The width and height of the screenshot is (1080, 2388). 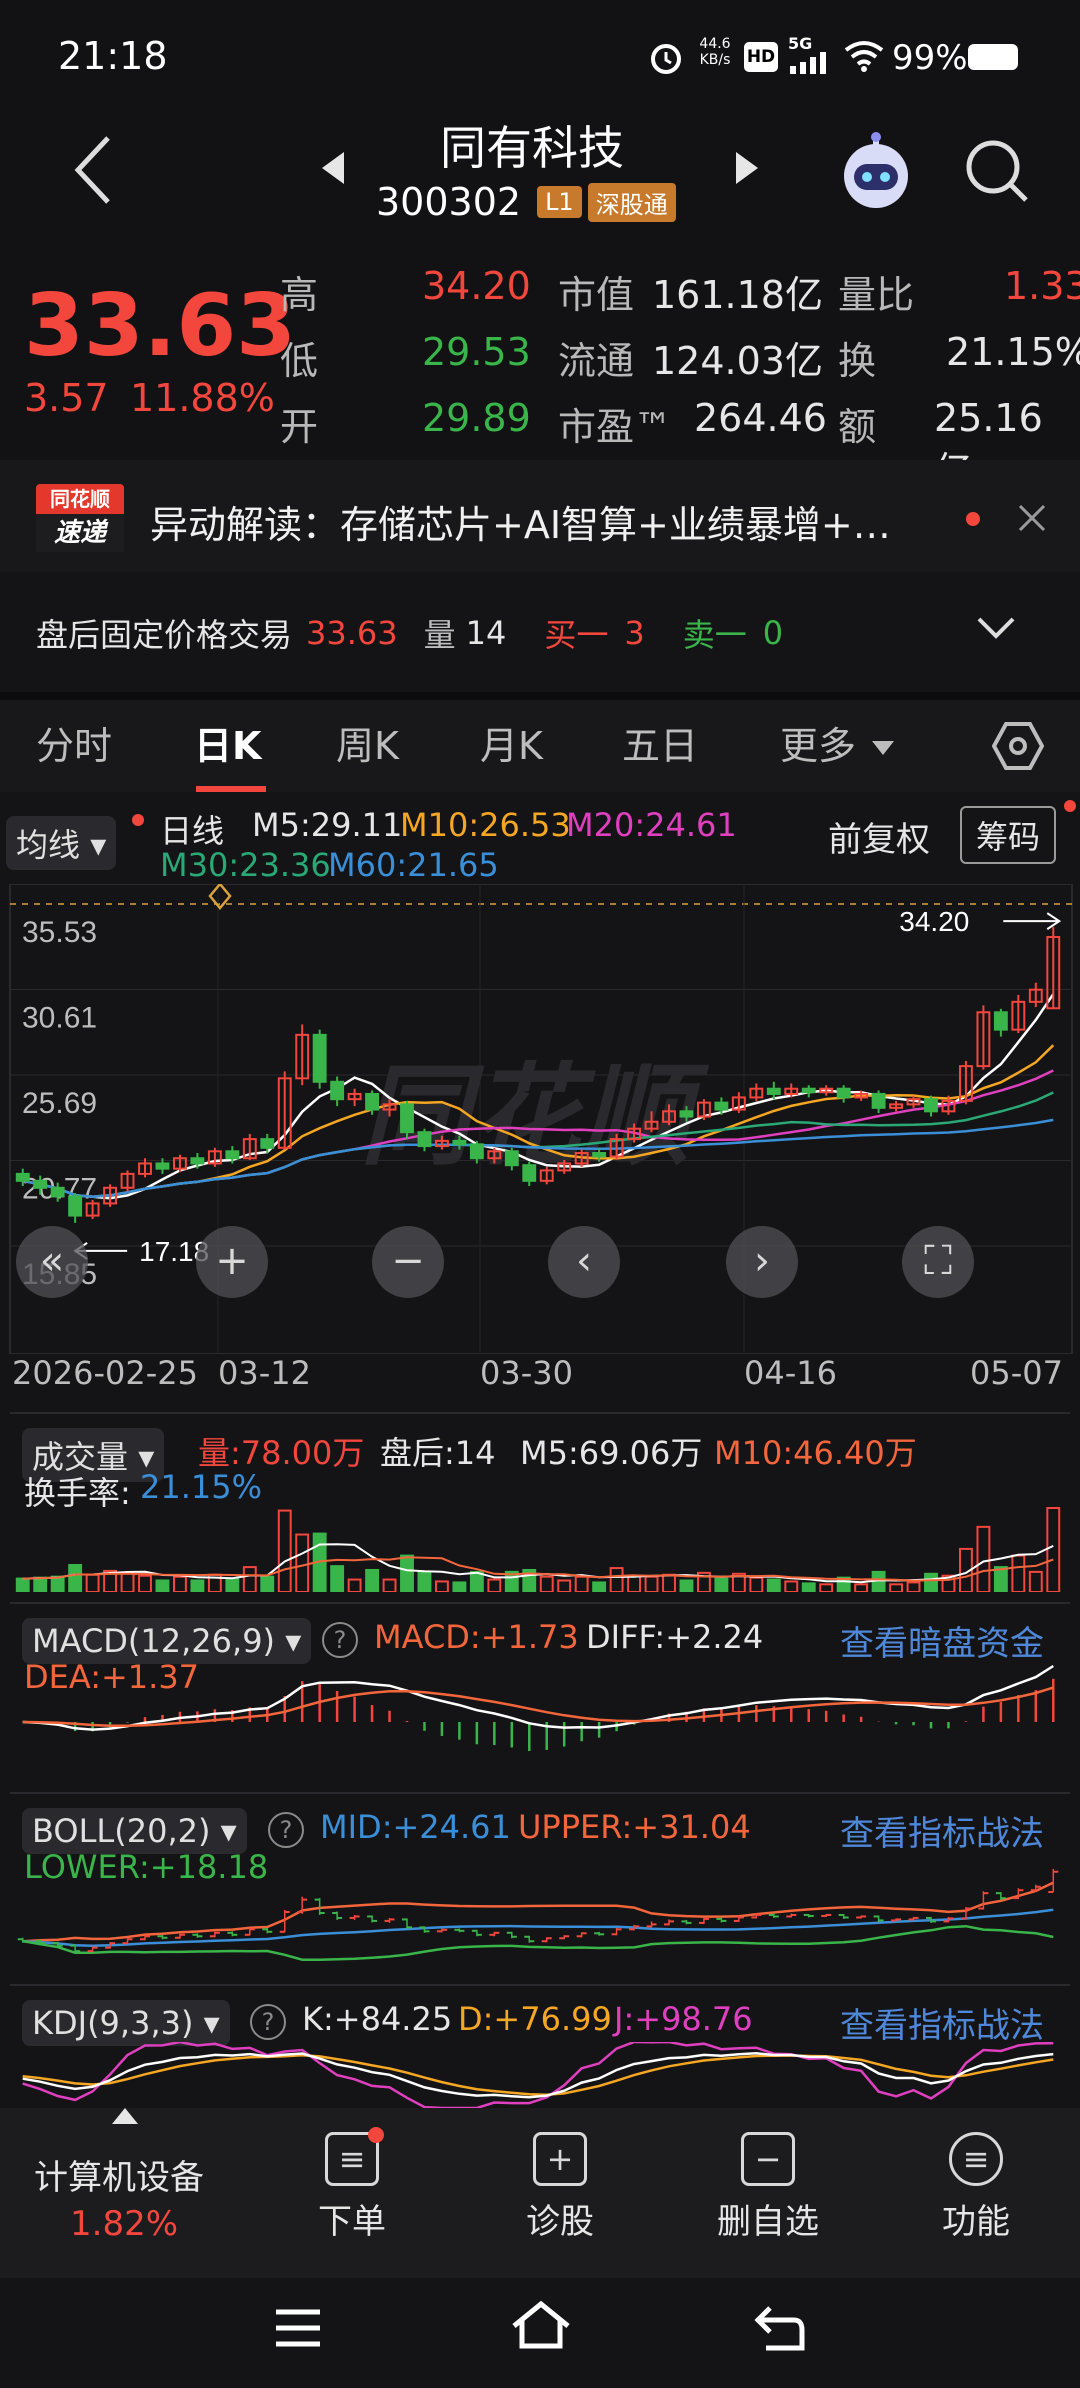 I want to click on logo-bottom: 速递, so click(x=80, y=533).